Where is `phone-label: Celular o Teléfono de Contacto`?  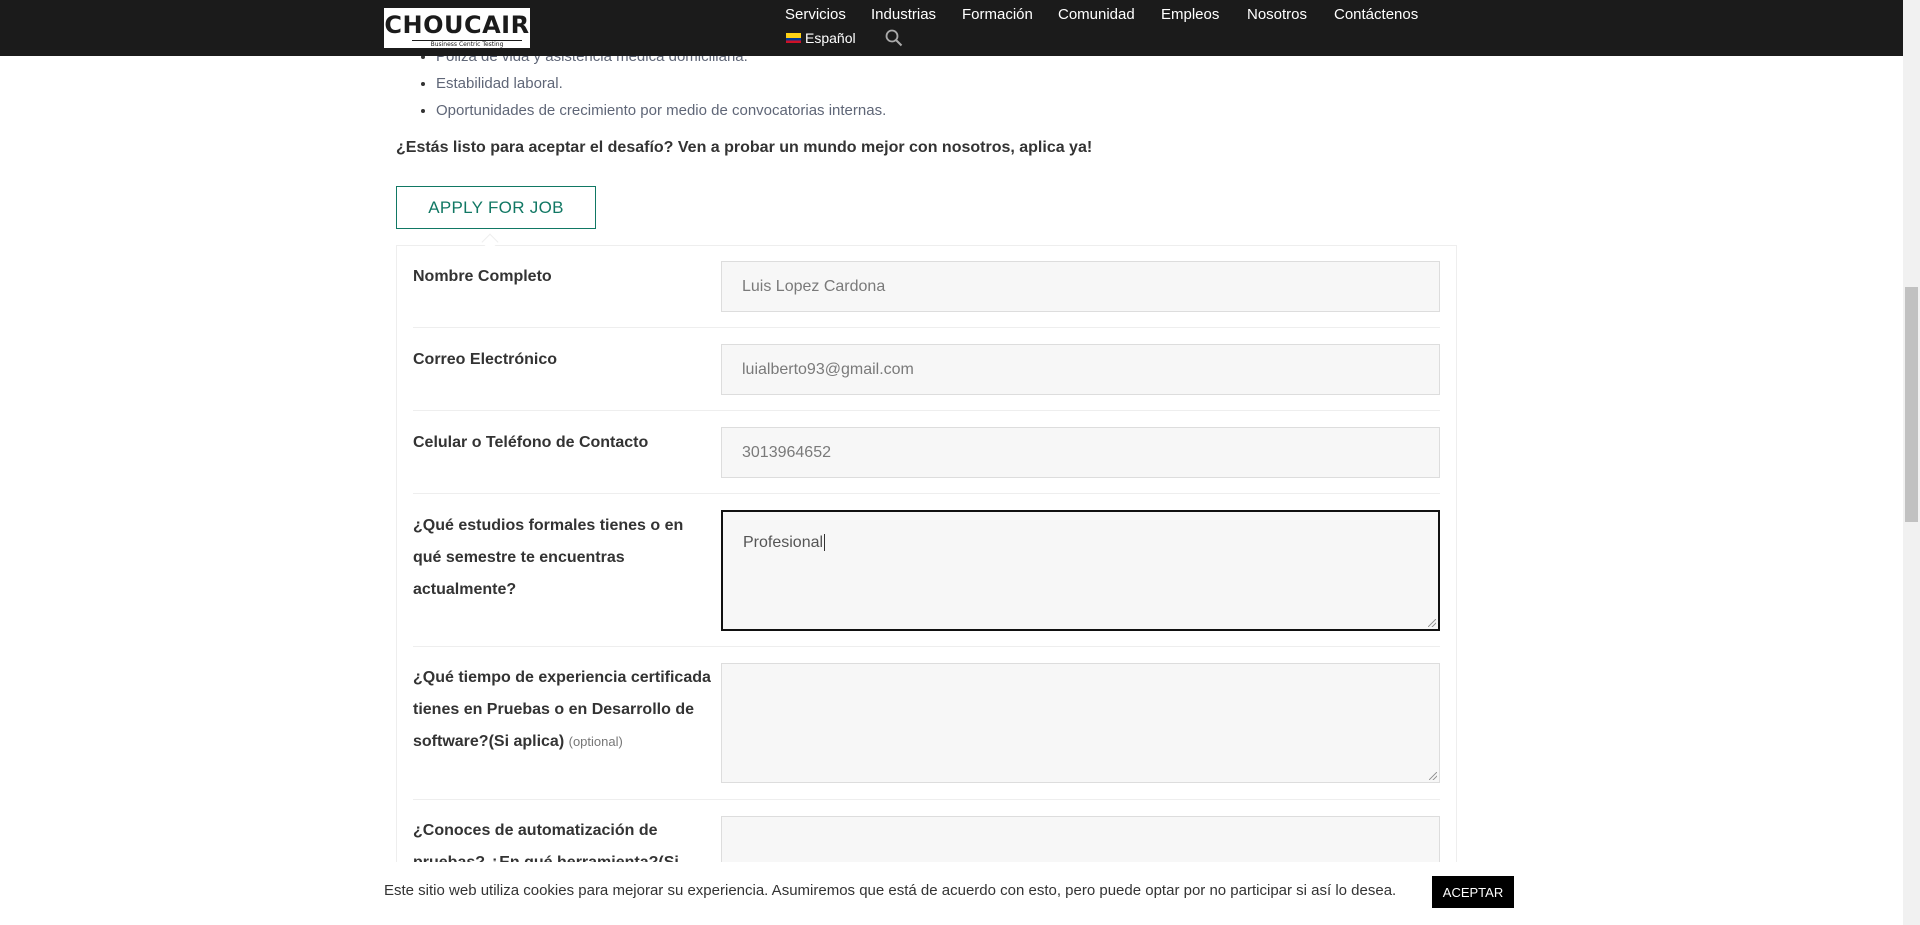 phone-label: Celular o Teléfono de Contacto is located at coordinates (531, 442).